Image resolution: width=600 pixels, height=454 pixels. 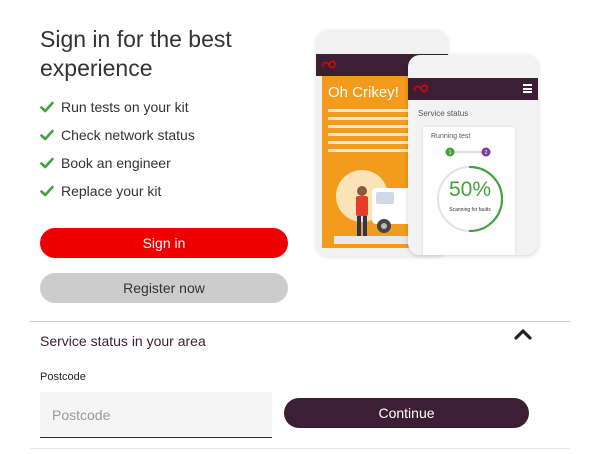 I want to click on section-divider, so click(x=300, y=321).